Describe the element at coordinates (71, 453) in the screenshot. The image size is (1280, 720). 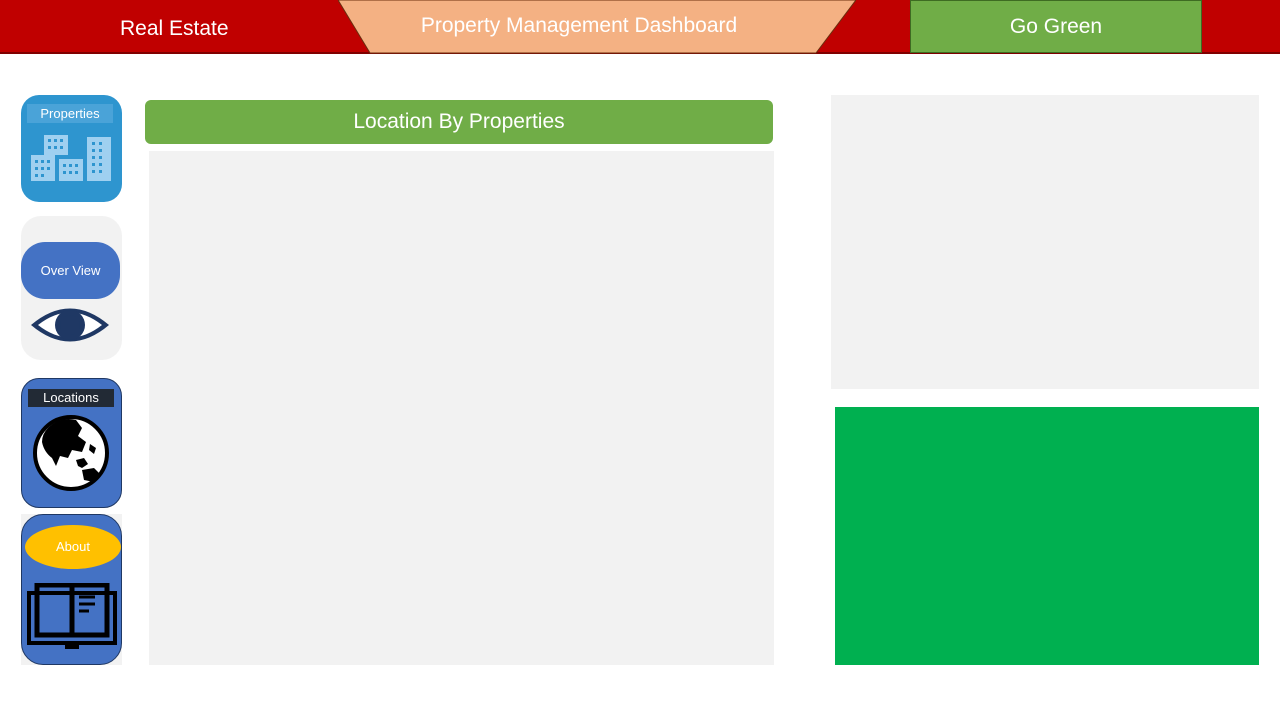
I see `globe-icon` at that location.